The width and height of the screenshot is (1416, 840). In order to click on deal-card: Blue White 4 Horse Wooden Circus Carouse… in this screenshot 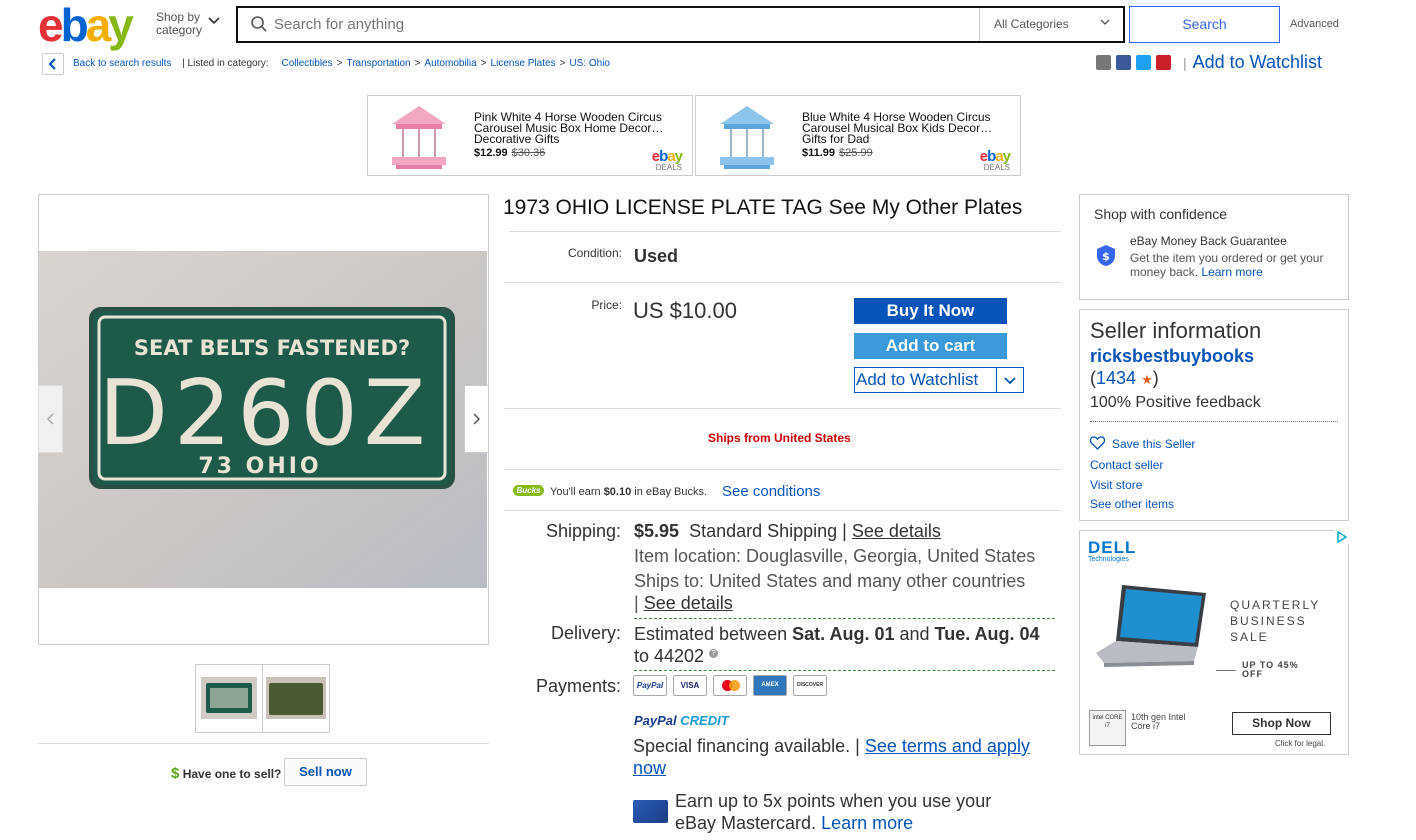, I will do `click(858, 135)`.